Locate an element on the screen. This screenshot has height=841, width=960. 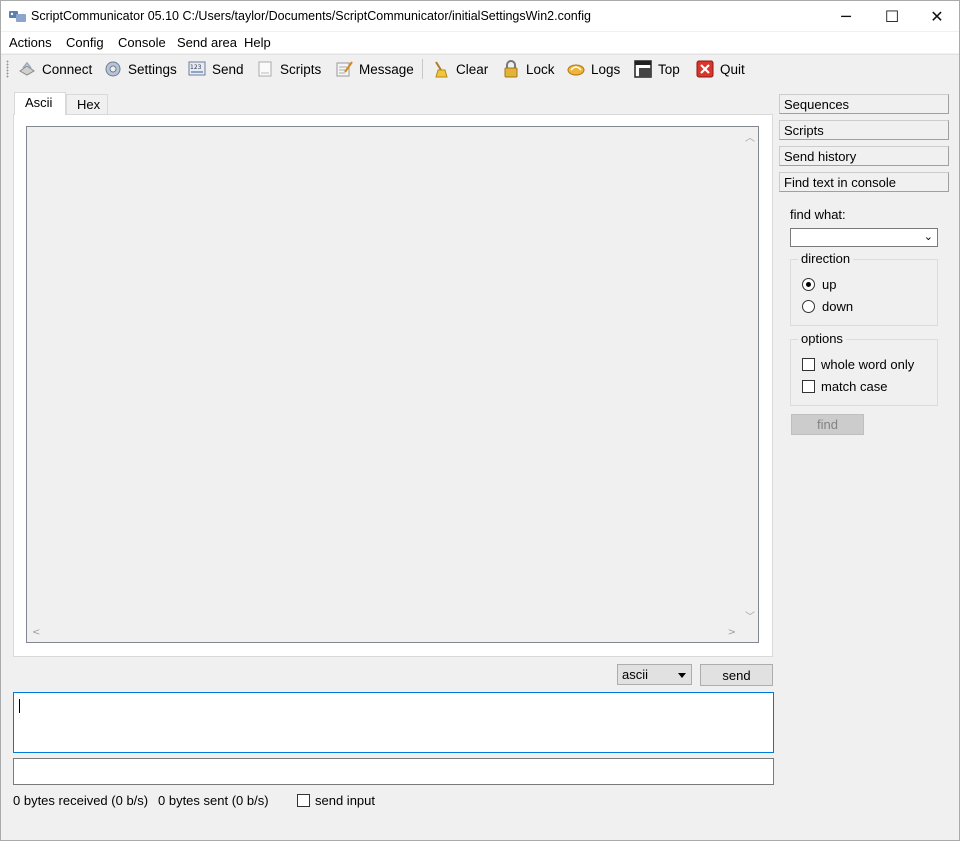
sequences-label: Sequences is located at coordinates (817, 104).